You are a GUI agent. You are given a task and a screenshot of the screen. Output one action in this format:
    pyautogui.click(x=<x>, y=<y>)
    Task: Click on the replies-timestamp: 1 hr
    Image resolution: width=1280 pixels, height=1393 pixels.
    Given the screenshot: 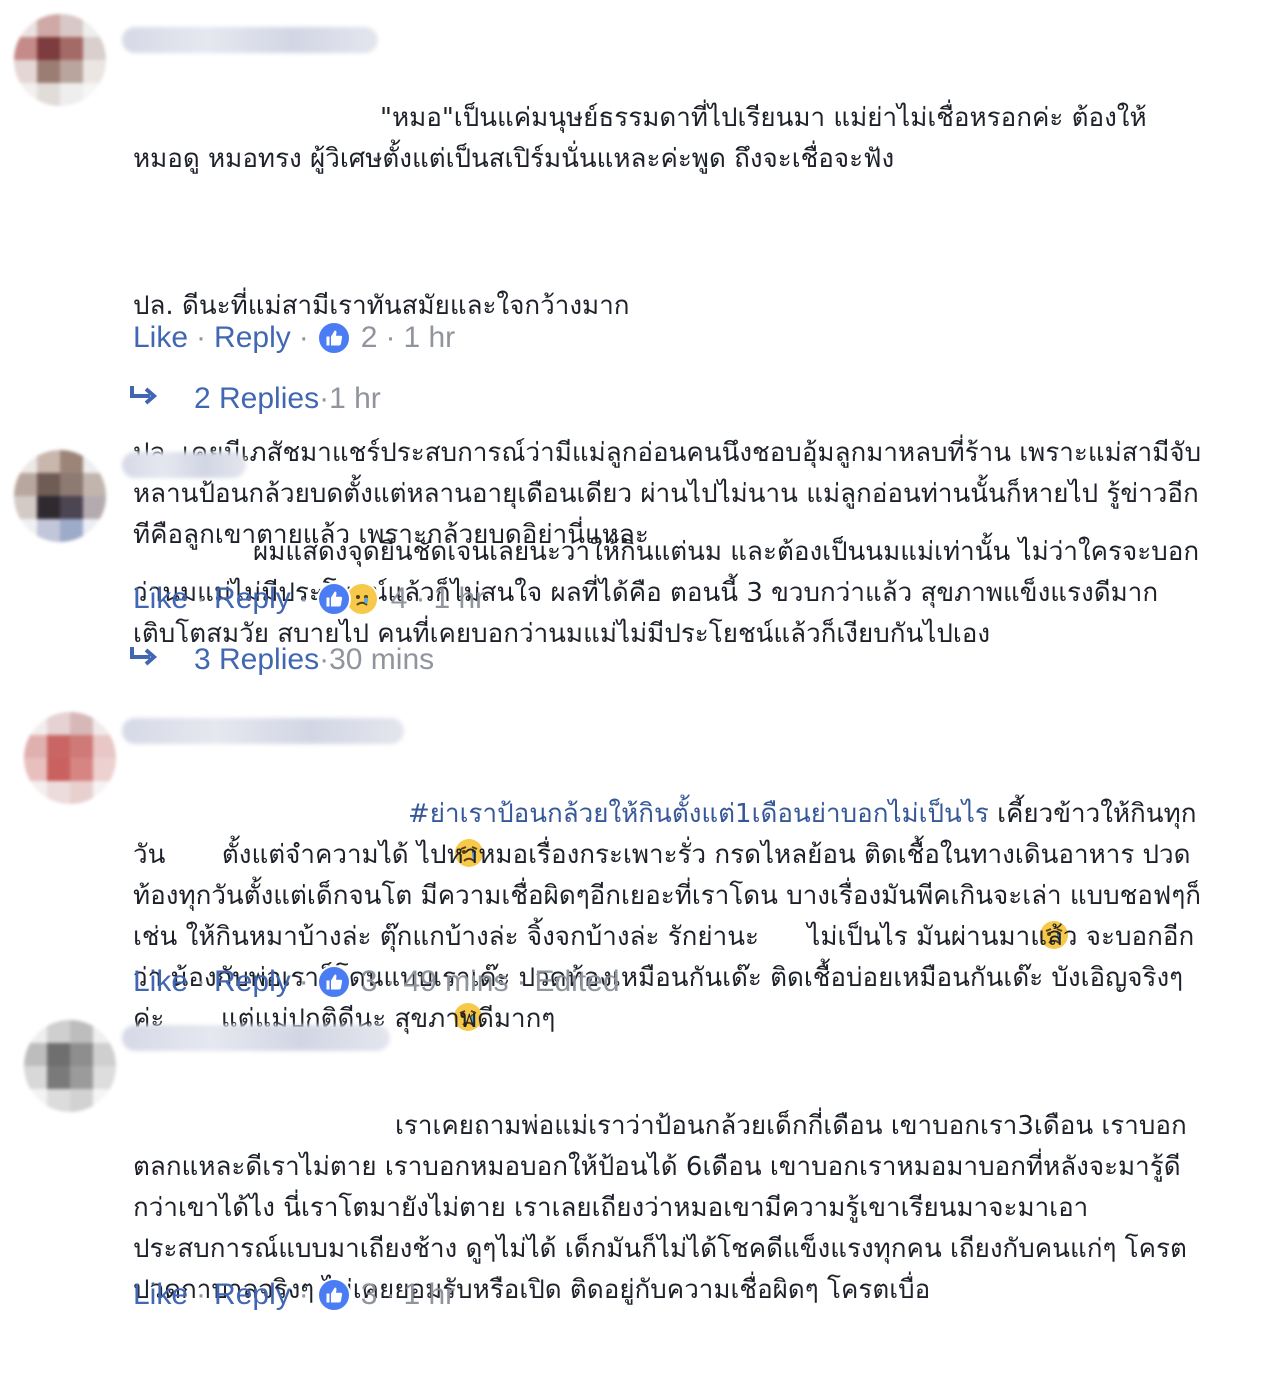 What is the action you would take?
    pyautogui.click(x=355, y=398)
    